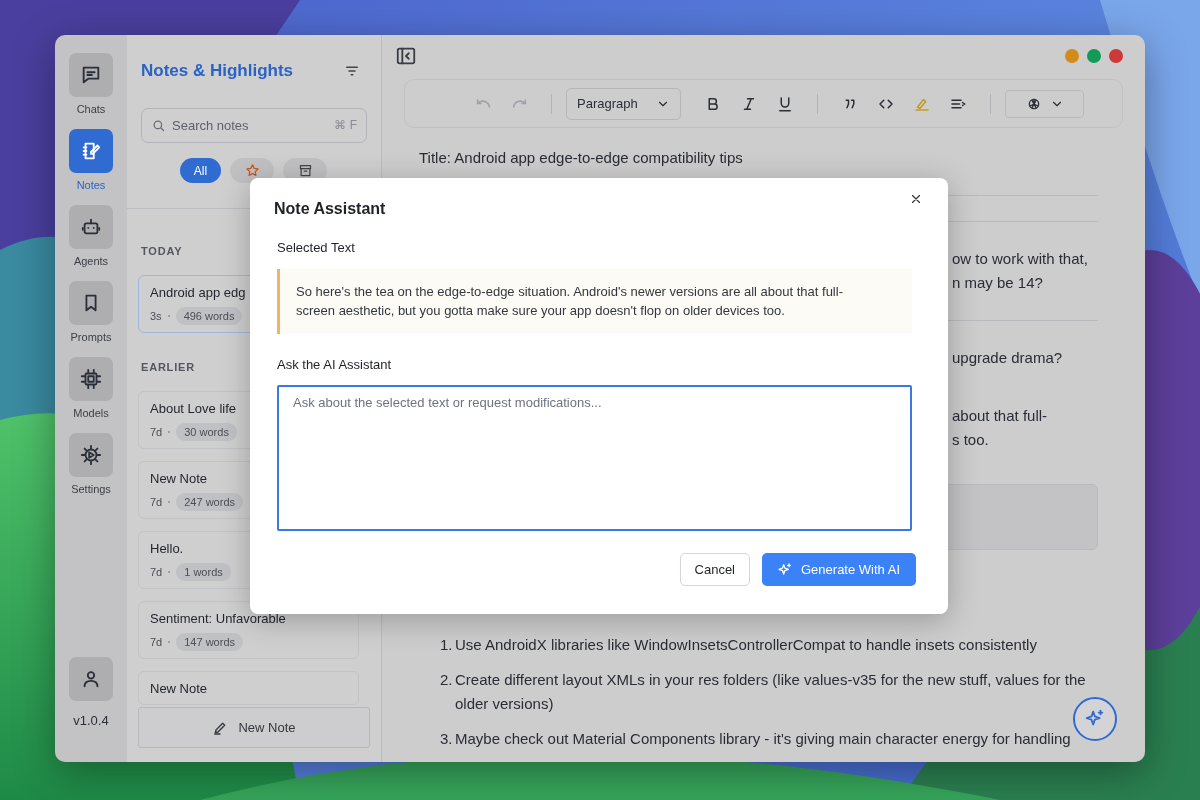 Image resolution: width=1200 pixels, height=800 pixels. I want to click on word-count: 147 words, so click(209, 642).